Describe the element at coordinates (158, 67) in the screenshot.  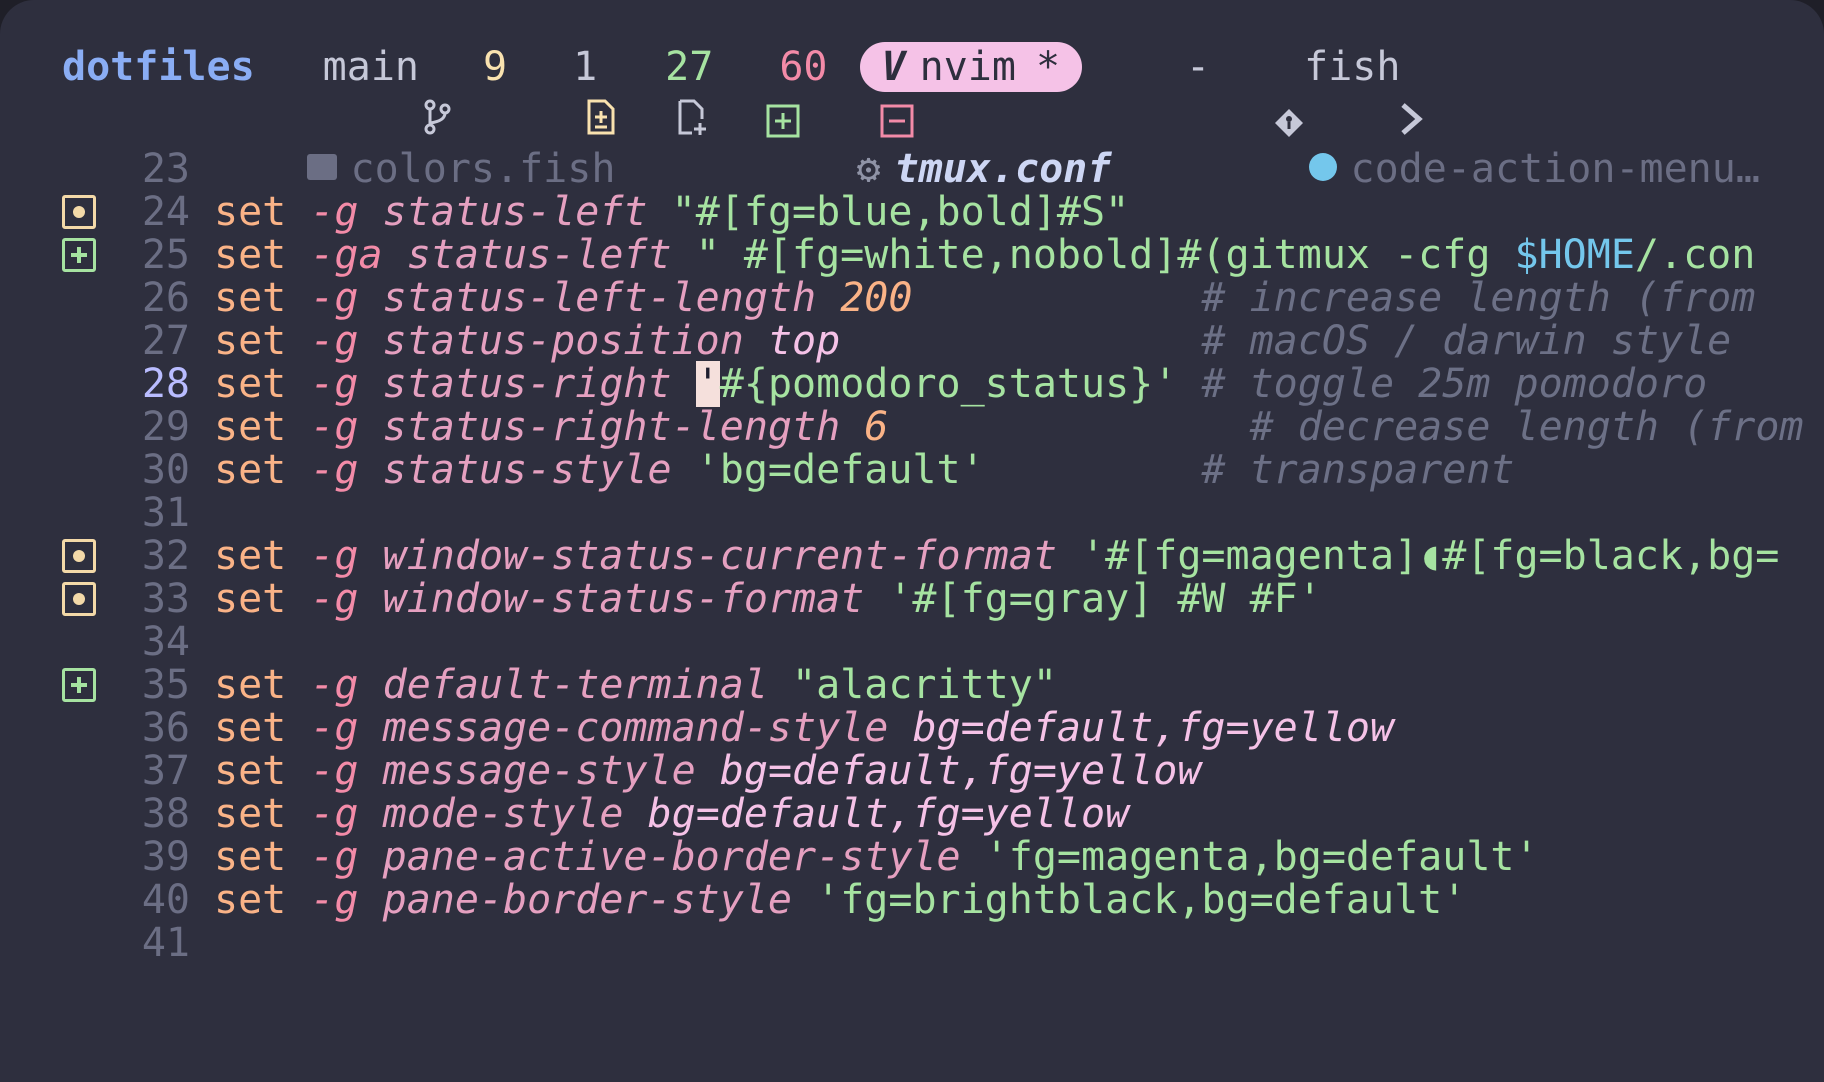
I see `repo-name: dotfiles` at that location.